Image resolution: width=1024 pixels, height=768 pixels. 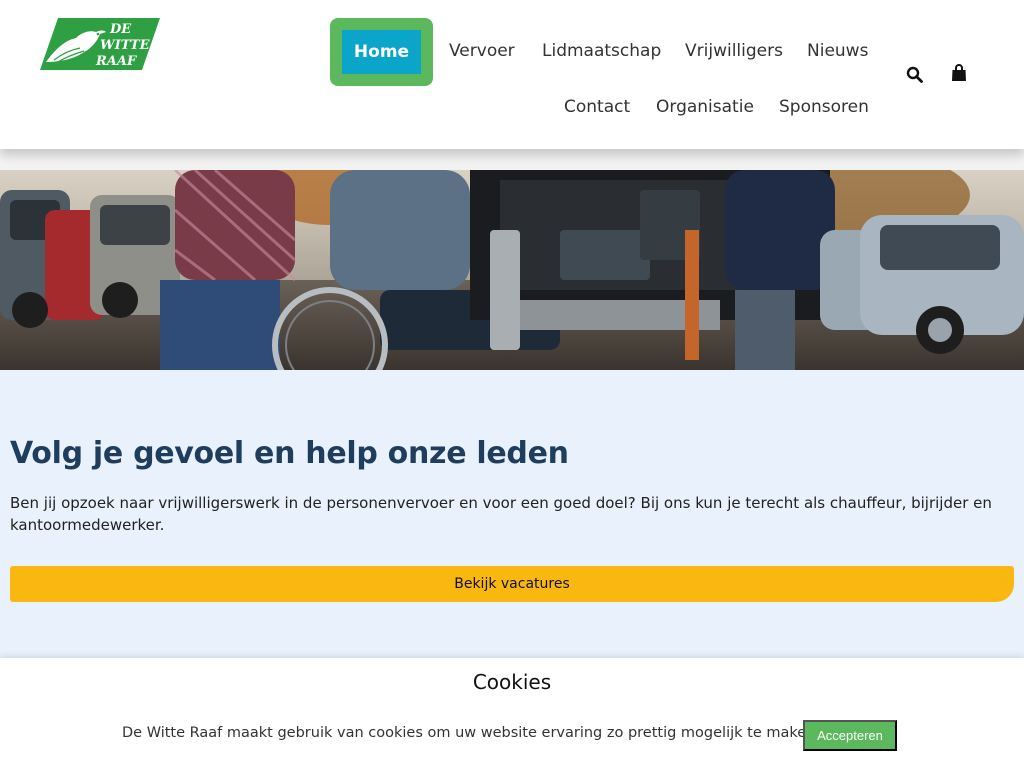 What do you see at coordinates (482, 51) in the screenshot?
I see `nav-item-vervoer: Vervoer` at bounding box center [482, 51].